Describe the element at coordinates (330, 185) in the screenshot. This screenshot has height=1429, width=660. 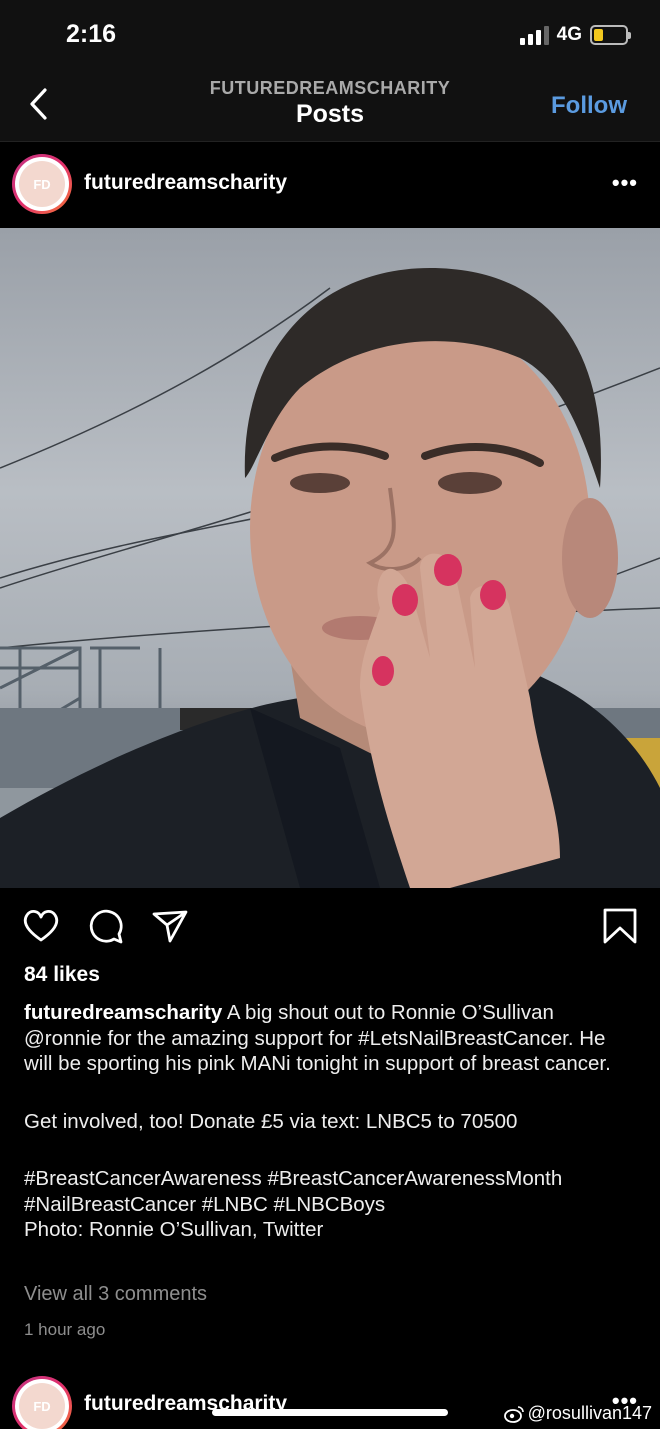
I see `post-header: FD futuredreamscharity •••` at that location.